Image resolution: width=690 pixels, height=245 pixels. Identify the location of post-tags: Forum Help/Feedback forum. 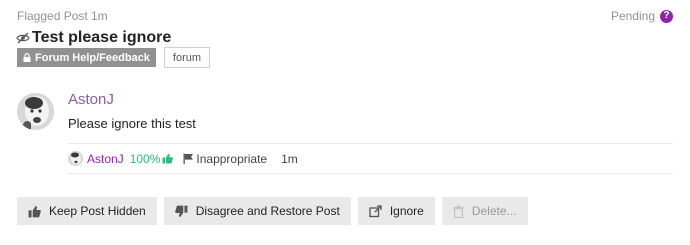
(114, 57).